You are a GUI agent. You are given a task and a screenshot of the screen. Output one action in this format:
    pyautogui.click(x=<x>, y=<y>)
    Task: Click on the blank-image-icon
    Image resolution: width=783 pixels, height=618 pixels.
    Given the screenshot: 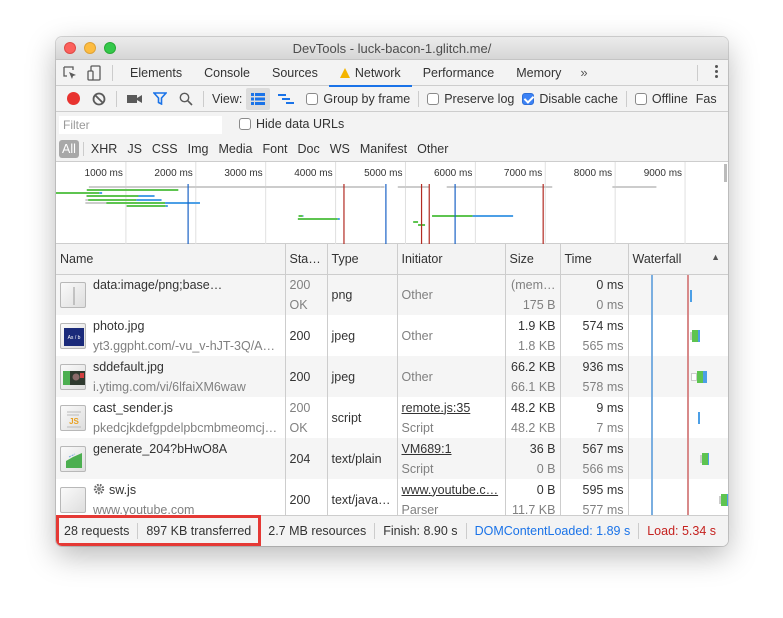 What is the action you would take?
    pyautogui.click(x=74, y=295)
    